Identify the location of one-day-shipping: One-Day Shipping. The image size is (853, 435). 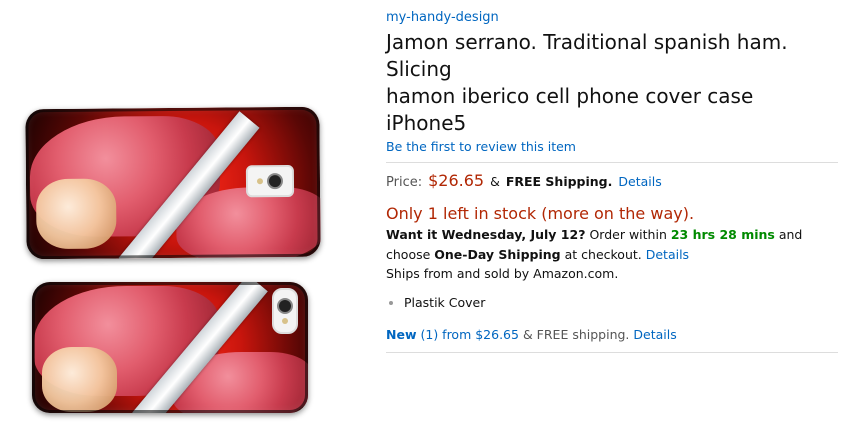
(497, 254).